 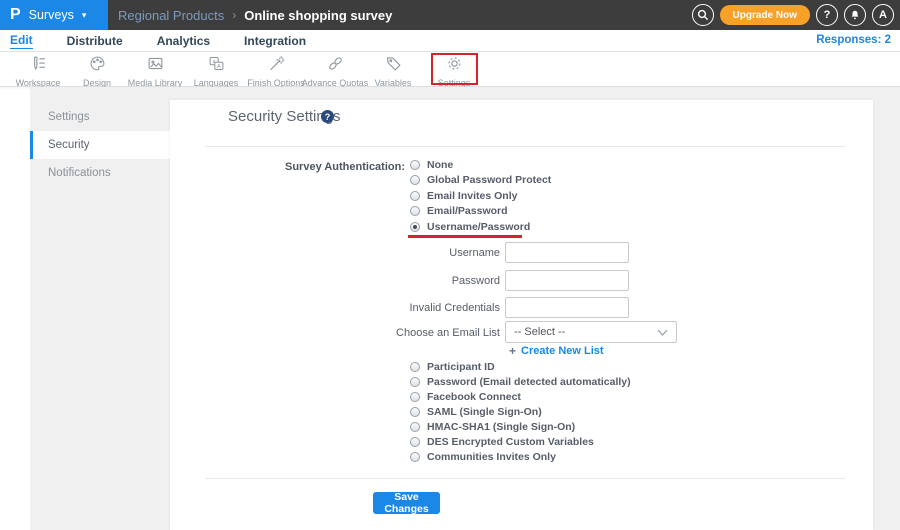 I want to click on magic-wand-icon, so click(x=276, y=66).